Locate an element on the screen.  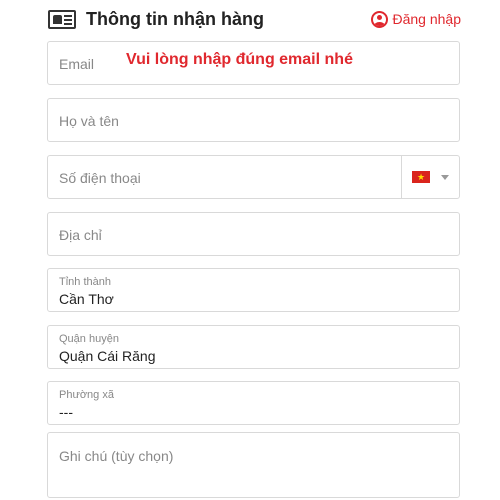
province-select: Tỉnh thành Cần Thơ is located at coordinates (253, 290).